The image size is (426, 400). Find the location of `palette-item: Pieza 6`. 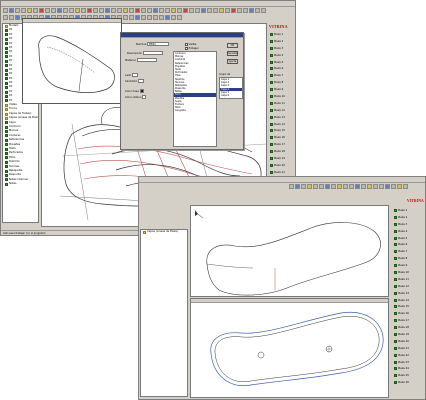

palette-item: Pieza 6 is located at coordinates (282, 68).